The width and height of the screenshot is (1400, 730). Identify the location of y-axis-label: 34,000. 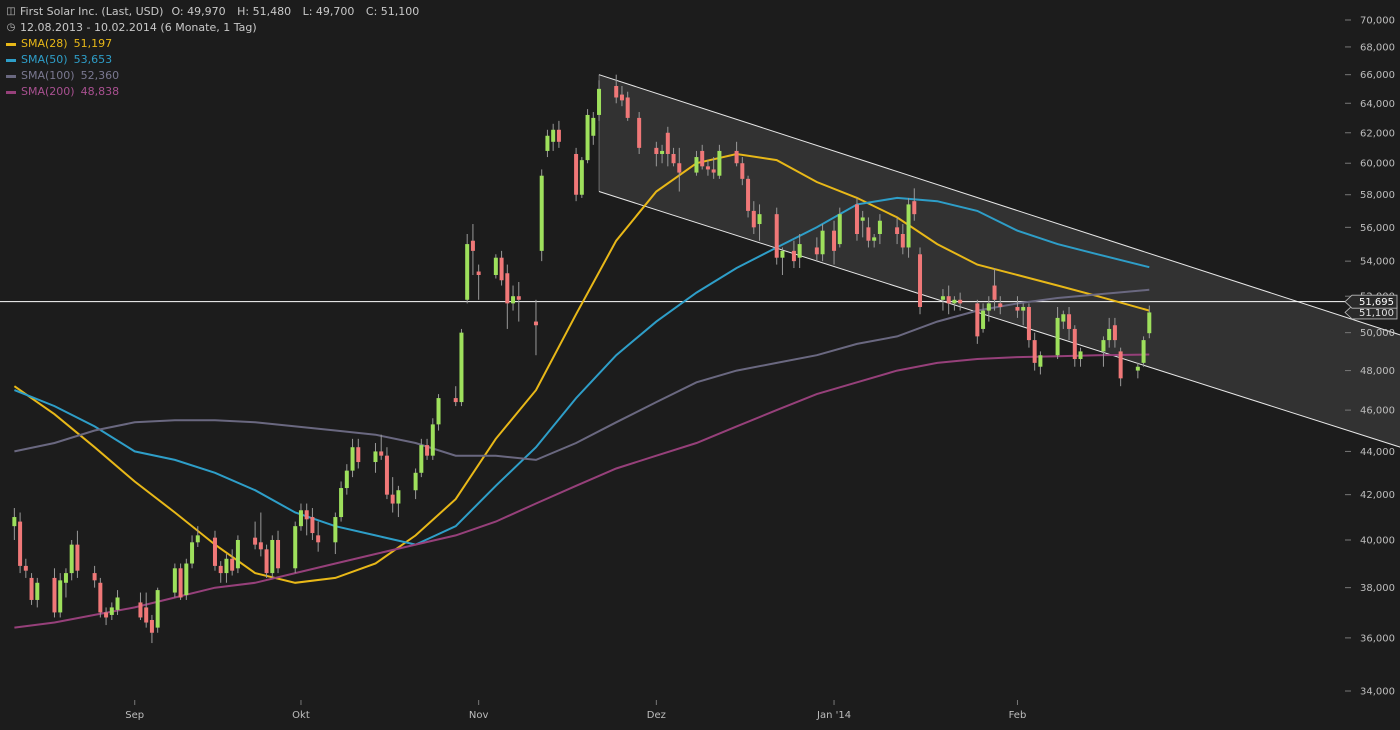
(1377, 692).